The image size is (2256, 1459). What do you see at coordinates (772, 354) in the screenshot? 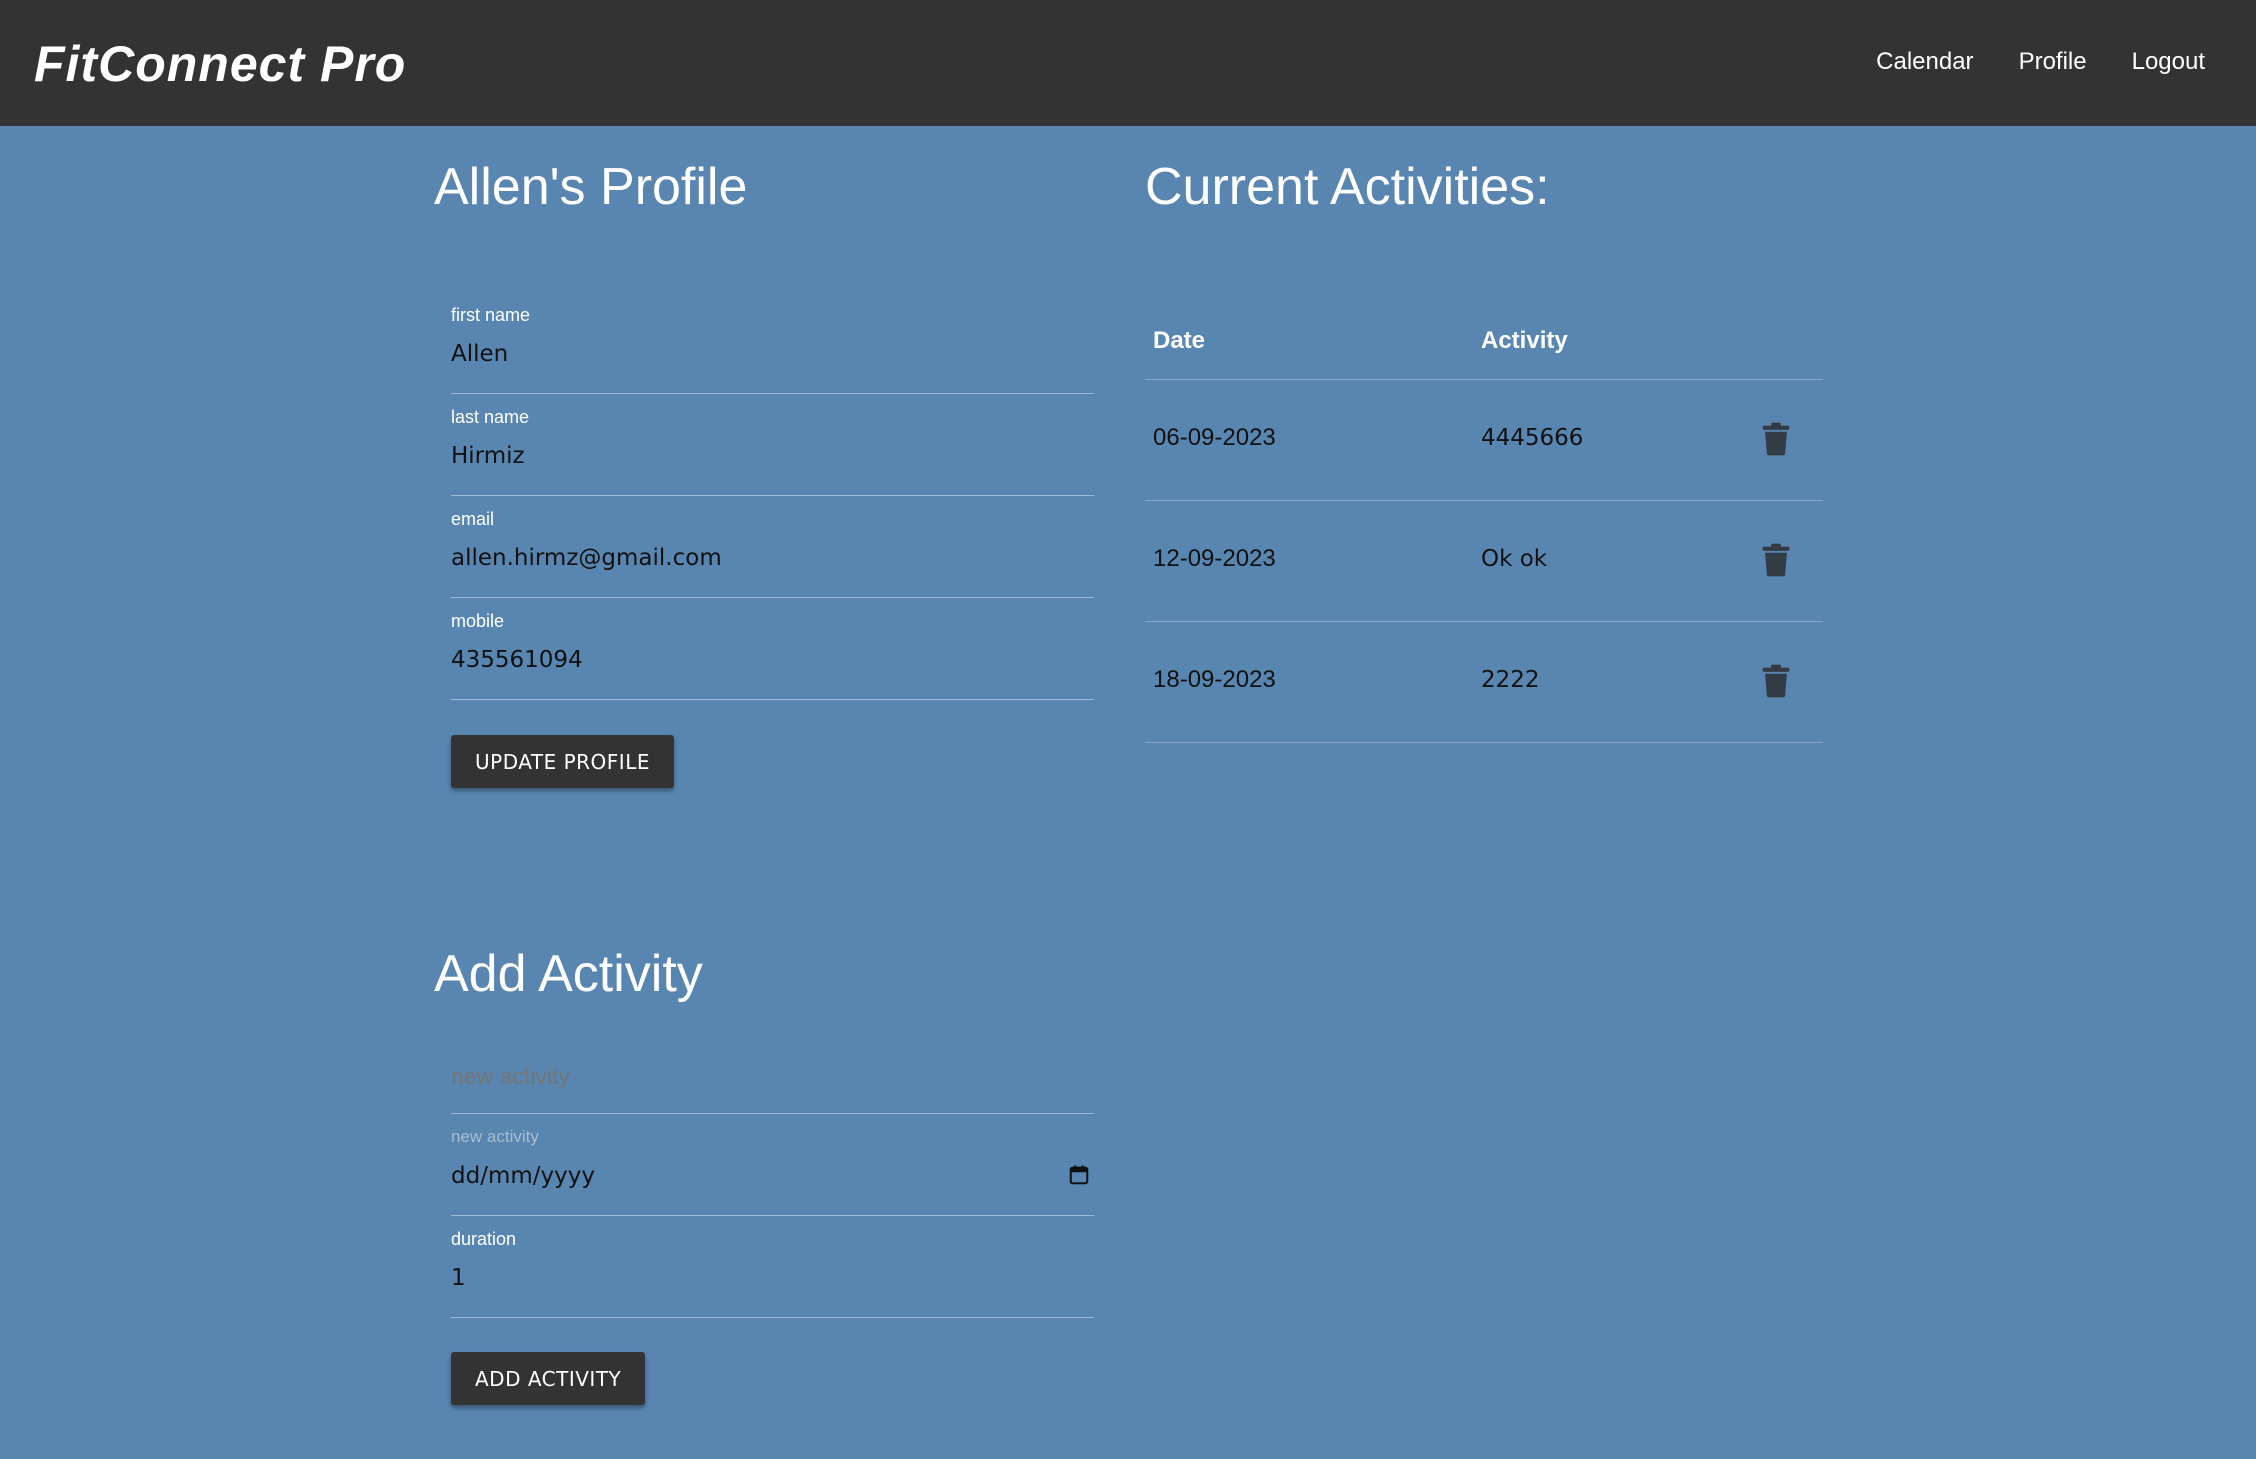
I see `first-name-input` at bounding box center [772, 354].